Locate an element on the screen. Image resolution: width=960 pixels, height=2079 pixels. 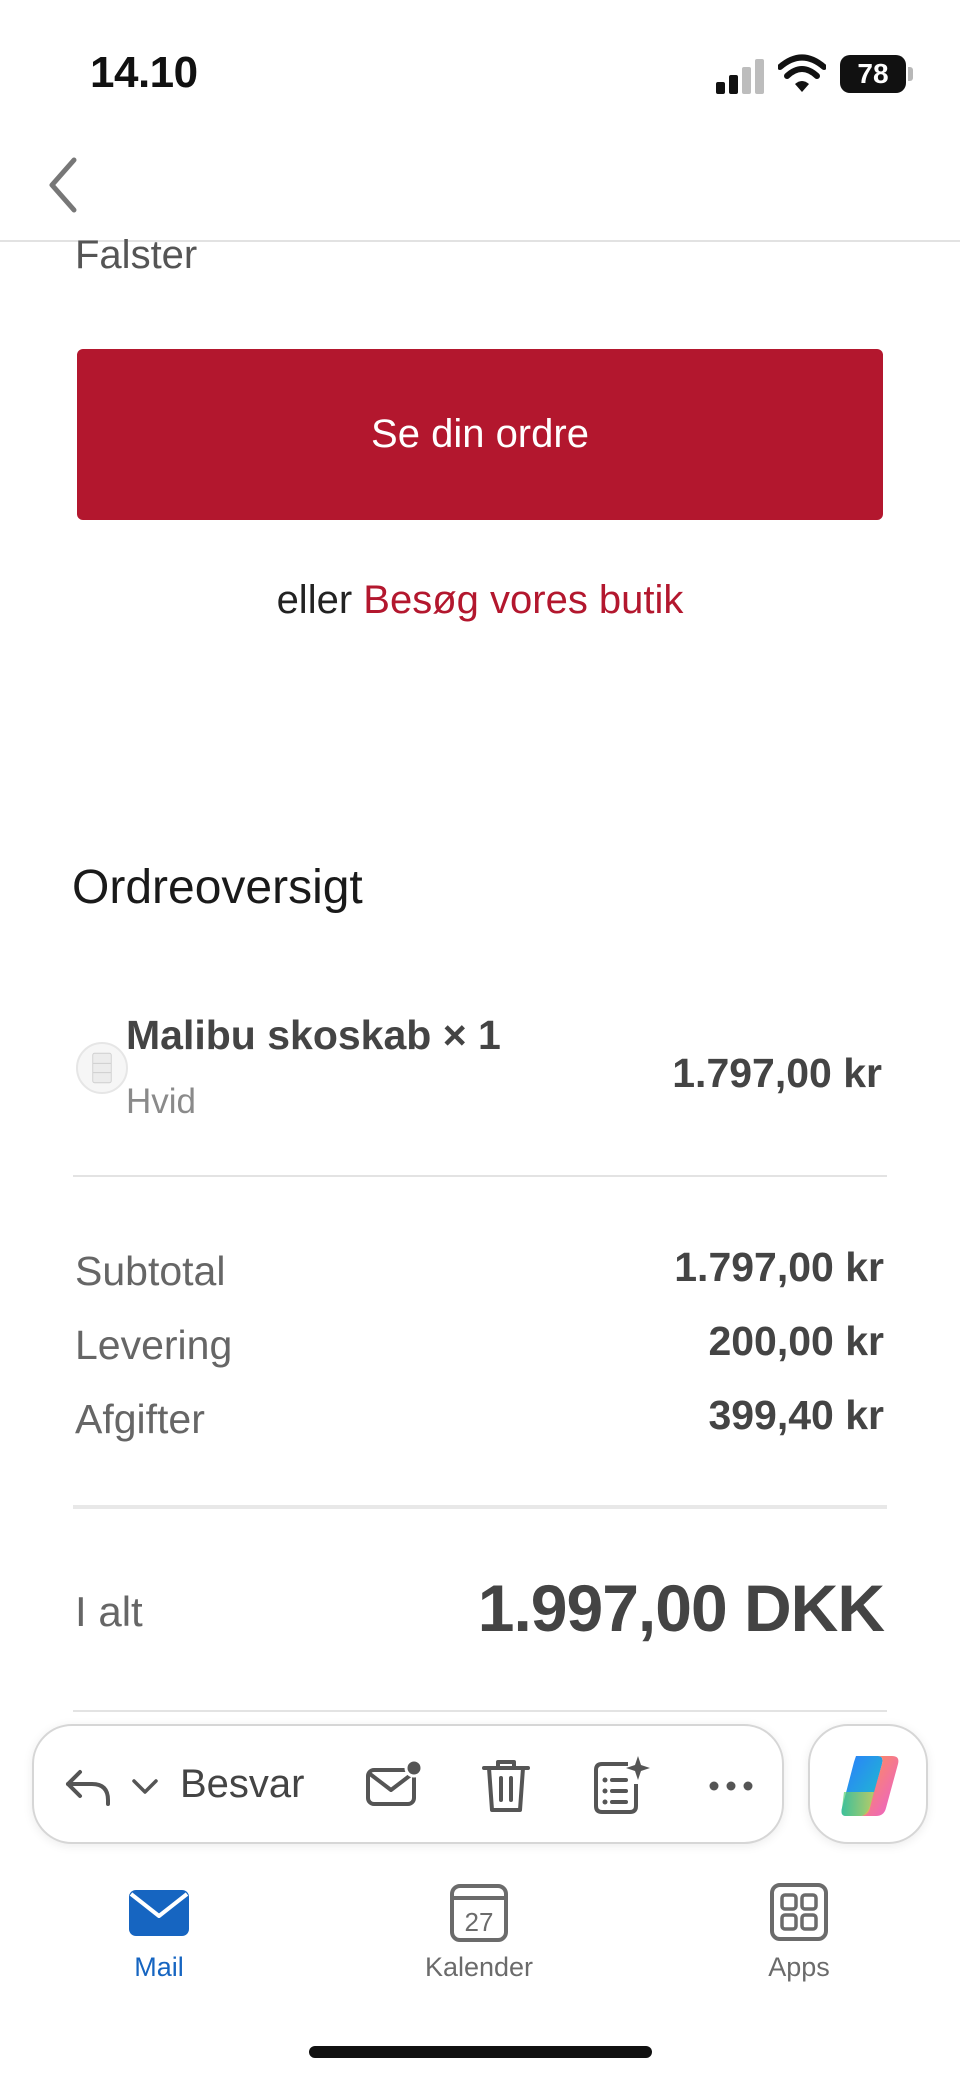
total-value: 1.997,00 DKK is located at coordinates (681, 1608).